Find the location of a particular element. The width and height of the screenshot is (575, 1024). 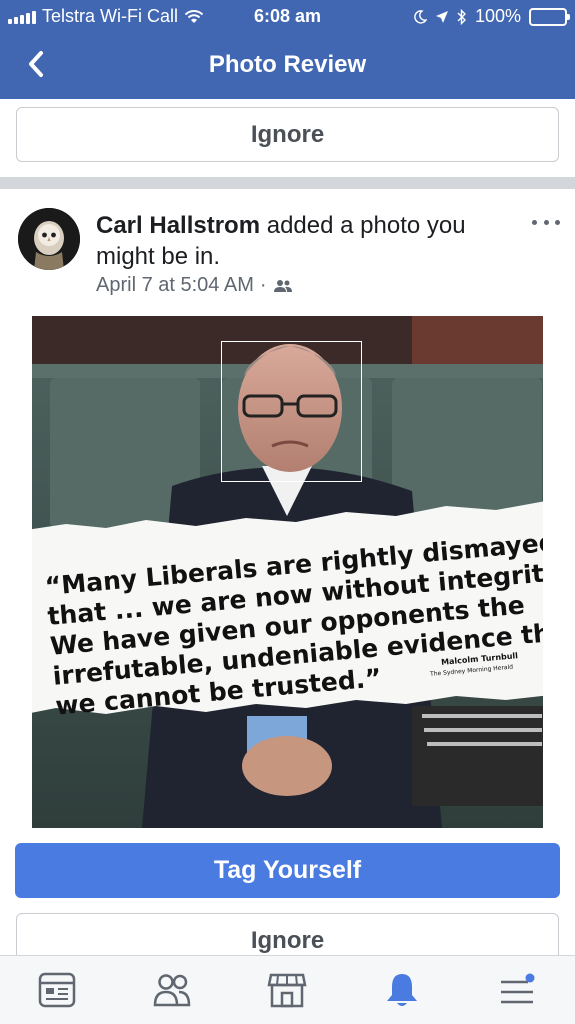

battery-percent: 100% is located at coordinates (497, 16).